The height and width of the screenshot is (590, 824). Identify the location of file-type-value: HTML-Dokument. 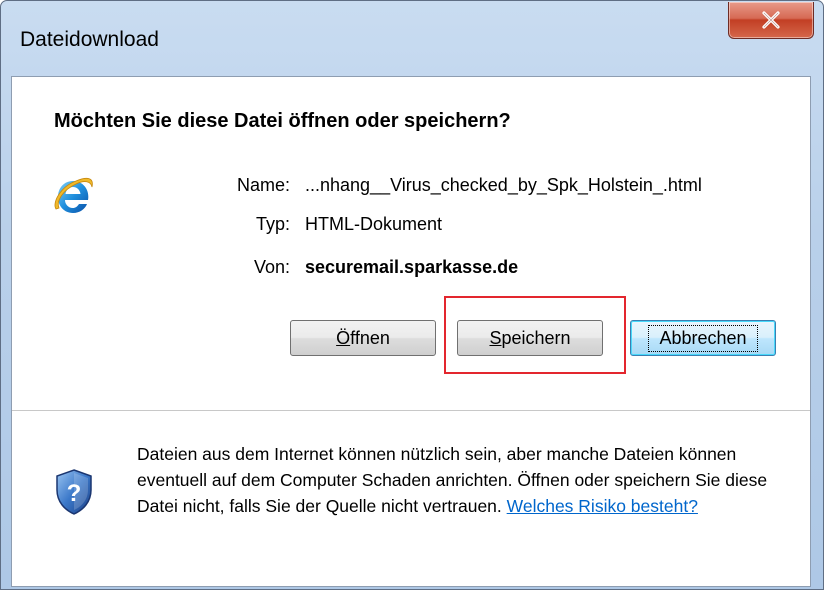
(374, 224).